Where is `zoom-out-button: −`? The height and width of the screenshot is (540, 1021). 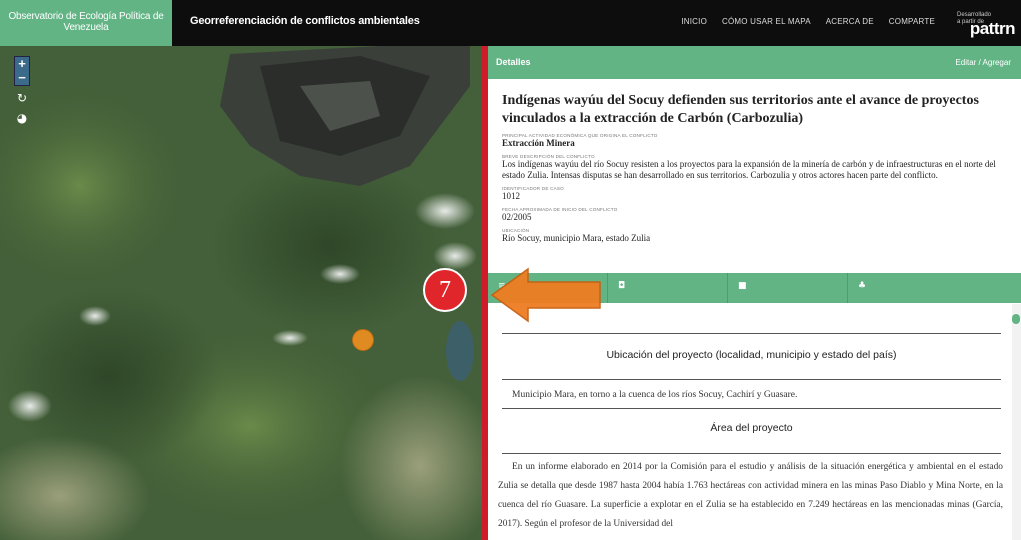 zoom-out-button: − is located at coordinates (22, 78).